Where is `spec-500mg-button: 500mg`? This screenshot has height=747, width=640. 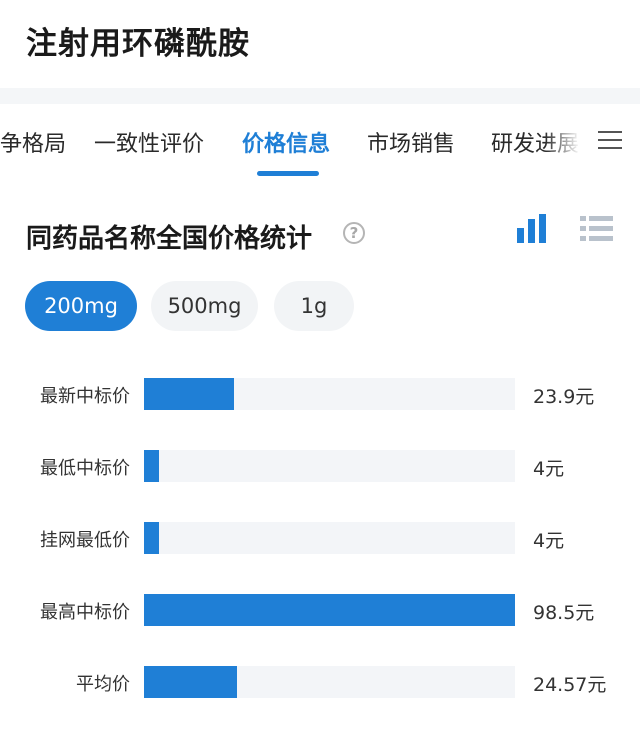 spec-500mg-button: 500mg is located at coordinates (204, 306).